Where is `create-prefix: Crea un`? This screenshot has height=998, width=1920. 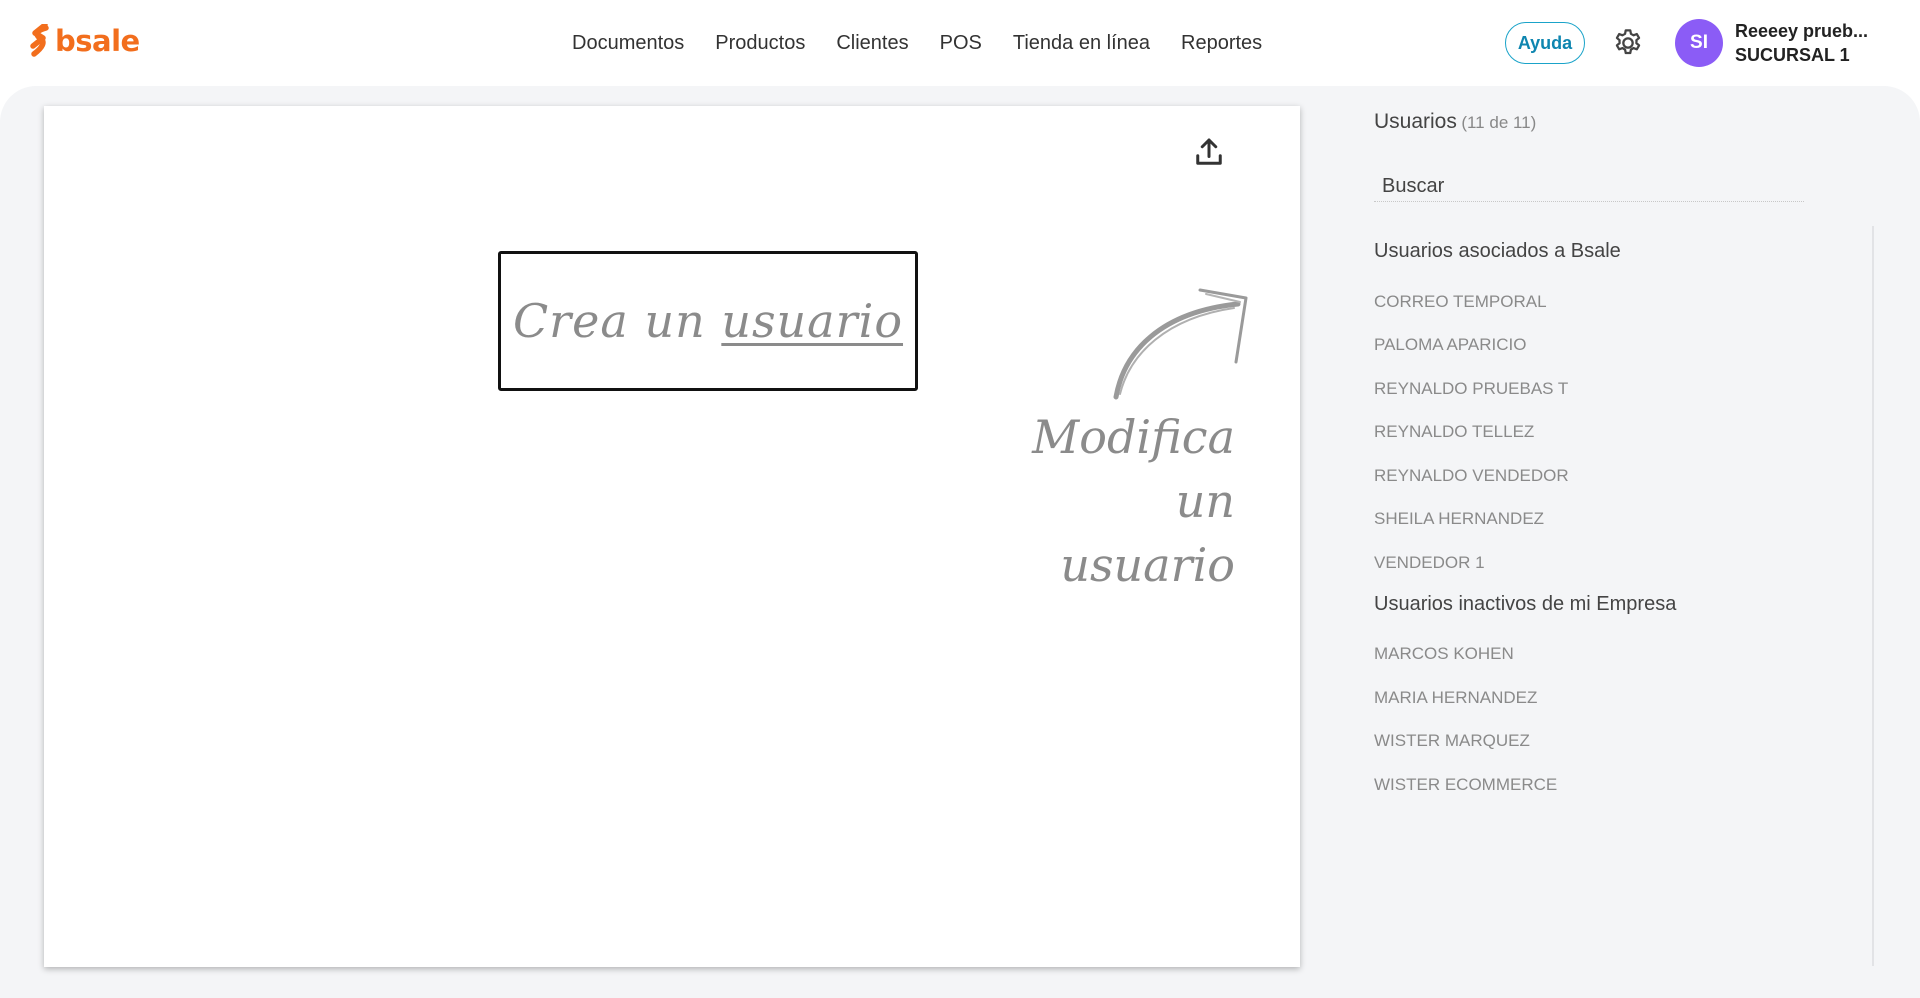 create-prefix: Crea un is located at coordinates (609, 321).